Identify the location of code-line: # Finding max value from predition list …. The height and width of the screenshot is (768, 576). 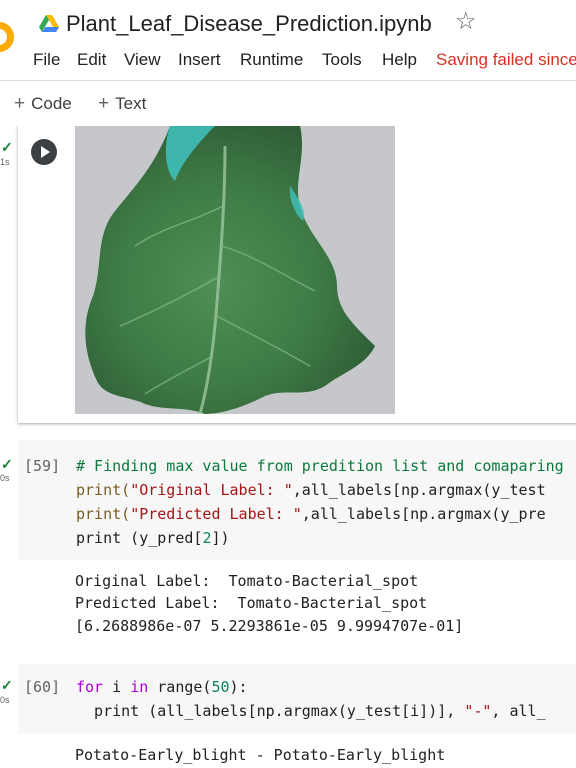
(320, 466).